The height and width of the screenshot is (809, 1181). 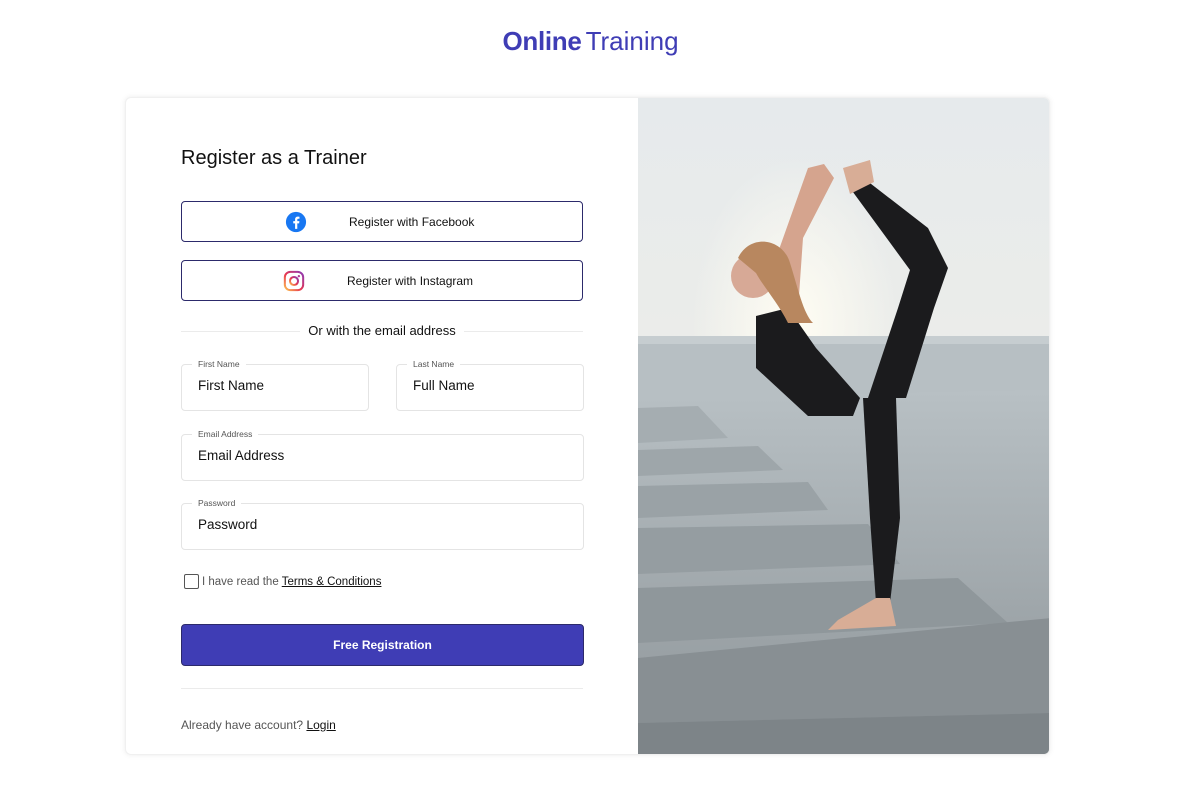 I want to click on login-row: Already have account? Login, so click(x=258, y=725).